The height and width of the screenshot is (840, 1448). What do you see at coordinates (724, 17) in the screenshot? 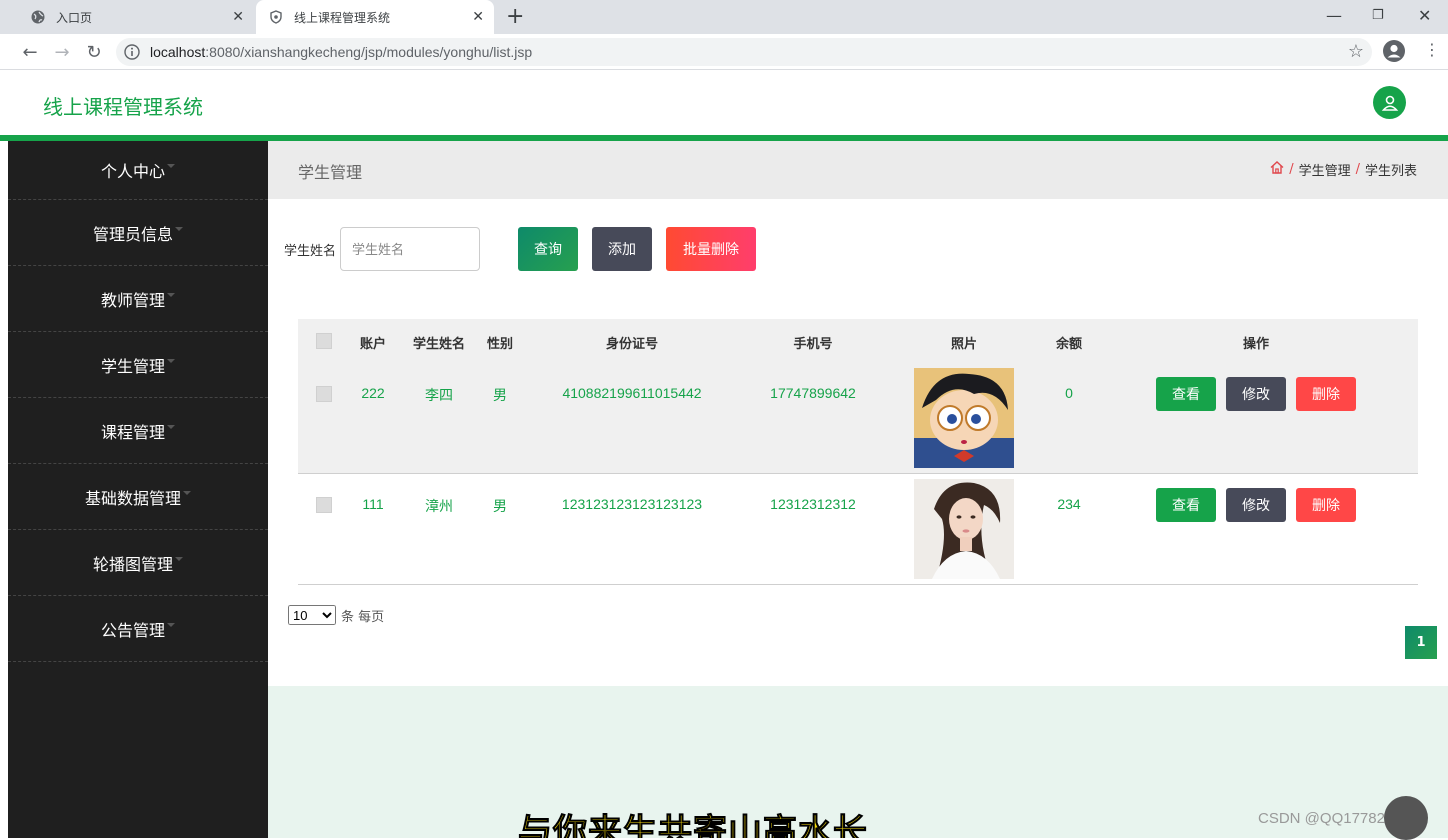
I see `browser-tab-bar: 入口页 ✕ 线上课程管理系统 ✕ + — ❐ ✕` at bounding box center [724, 17].